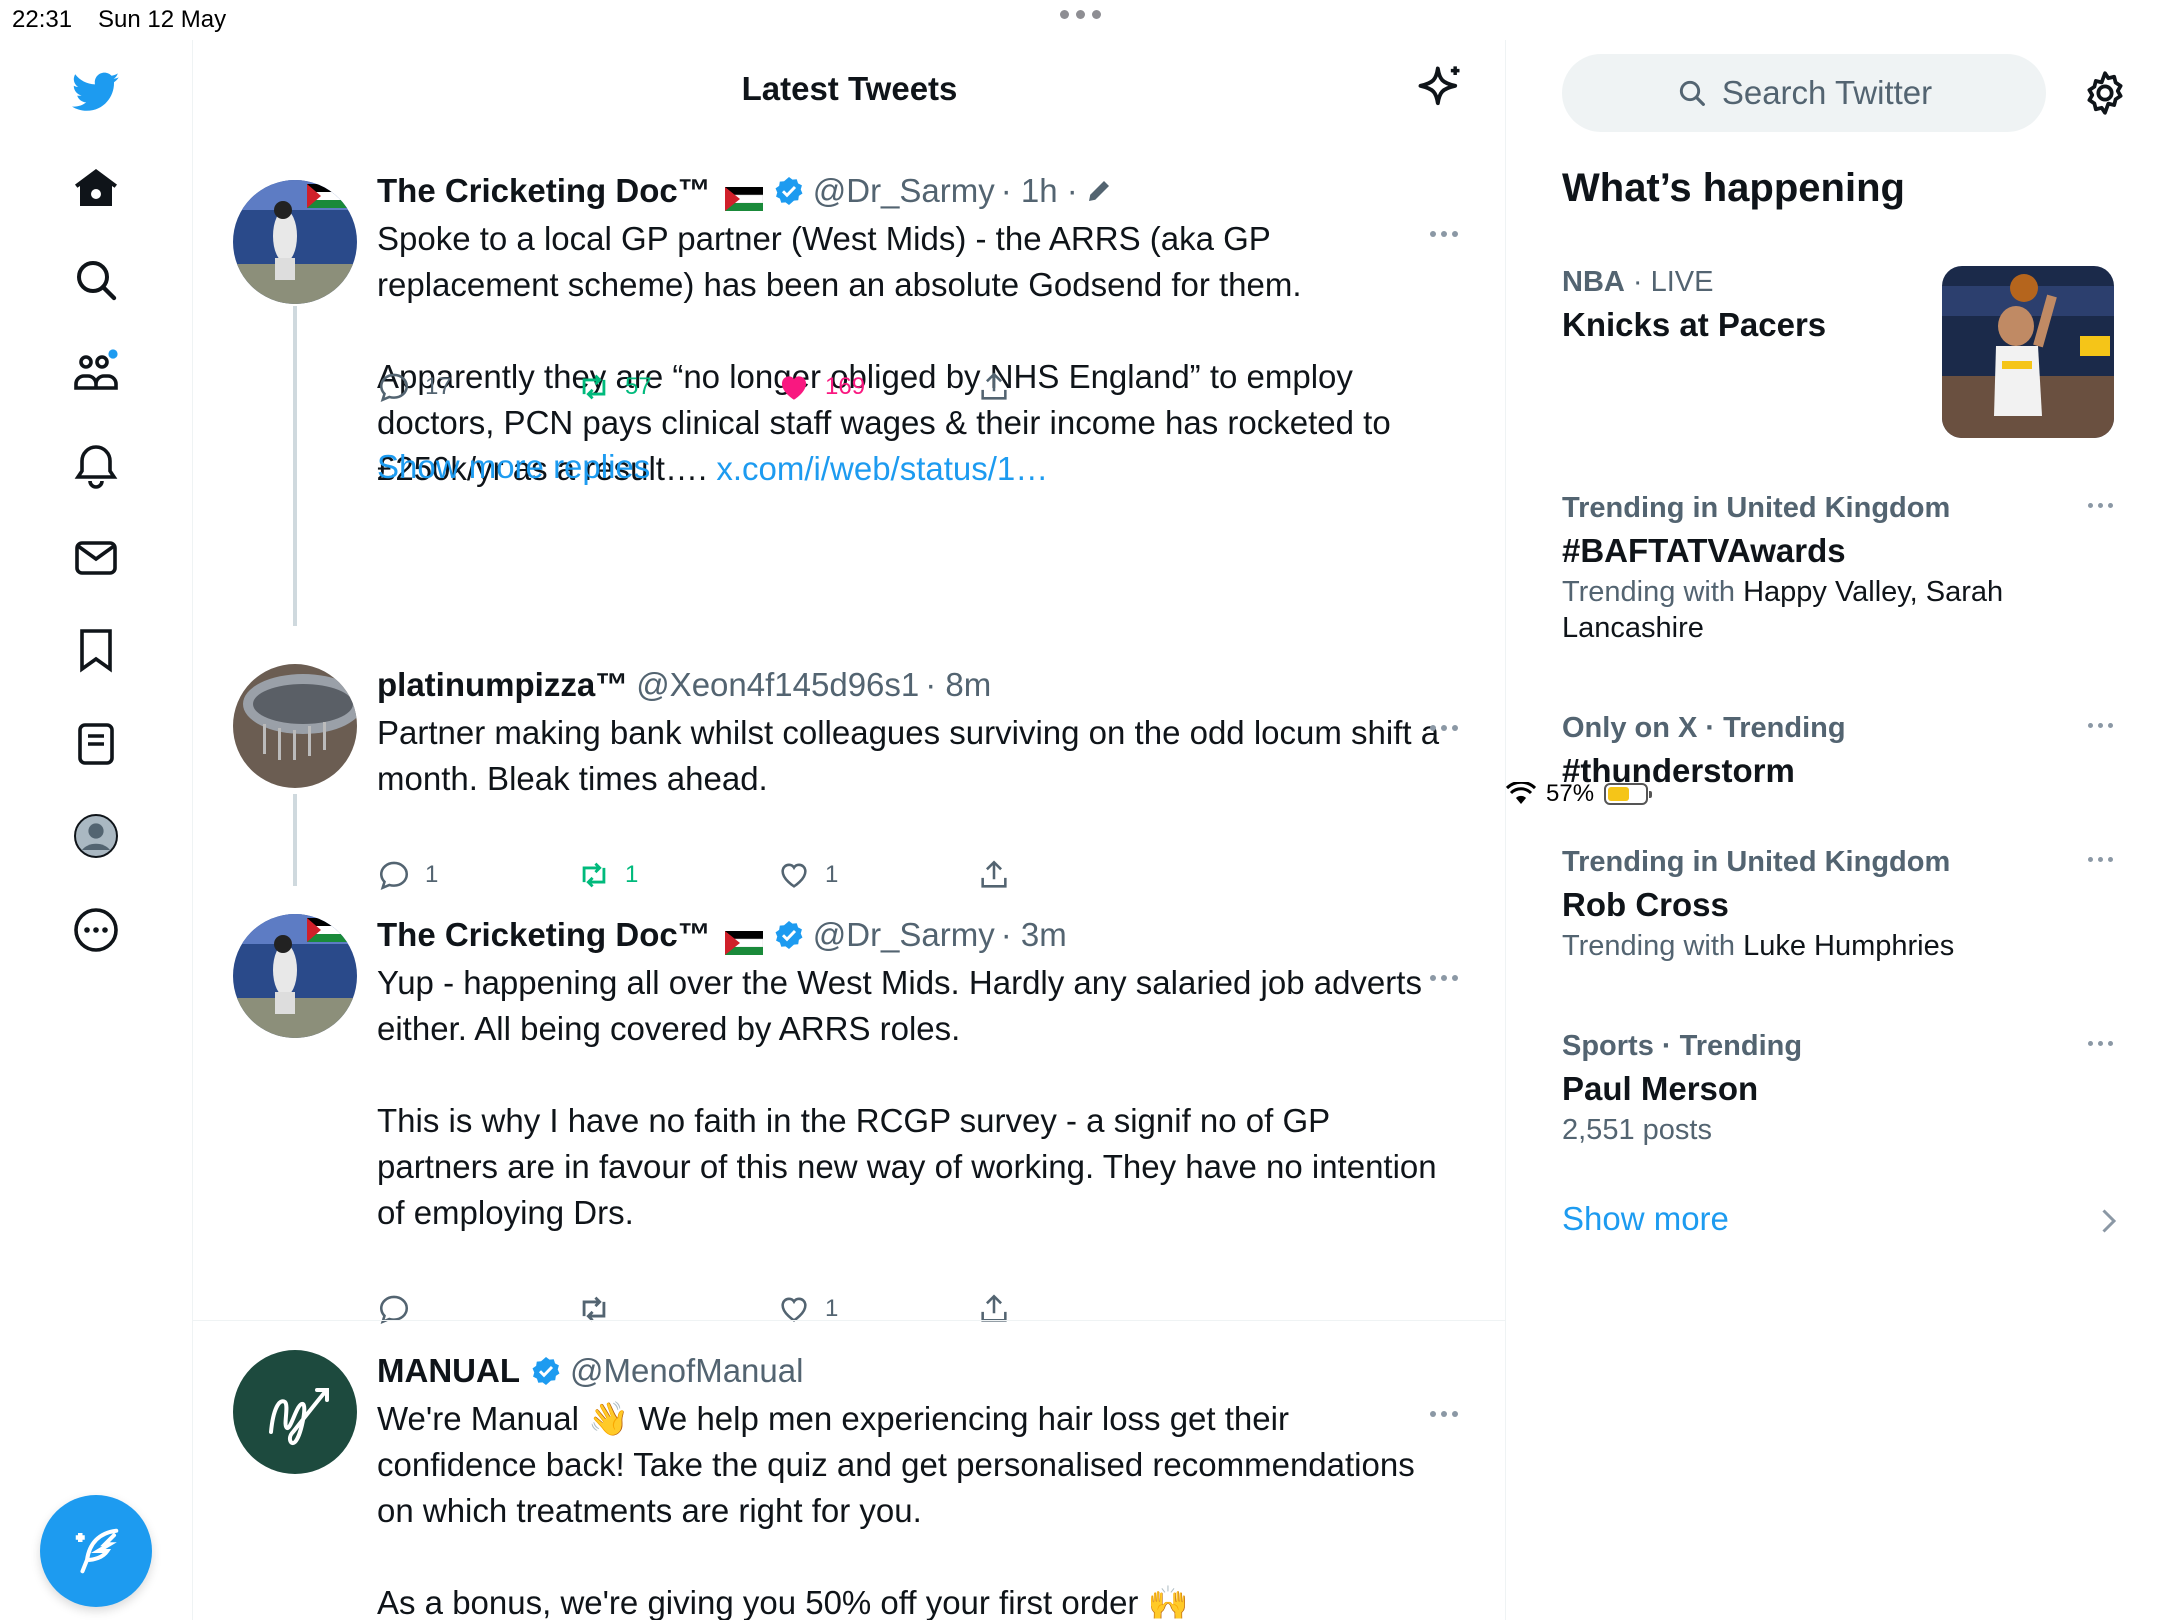  I want to click on like-count: 169, so click(845, 386).